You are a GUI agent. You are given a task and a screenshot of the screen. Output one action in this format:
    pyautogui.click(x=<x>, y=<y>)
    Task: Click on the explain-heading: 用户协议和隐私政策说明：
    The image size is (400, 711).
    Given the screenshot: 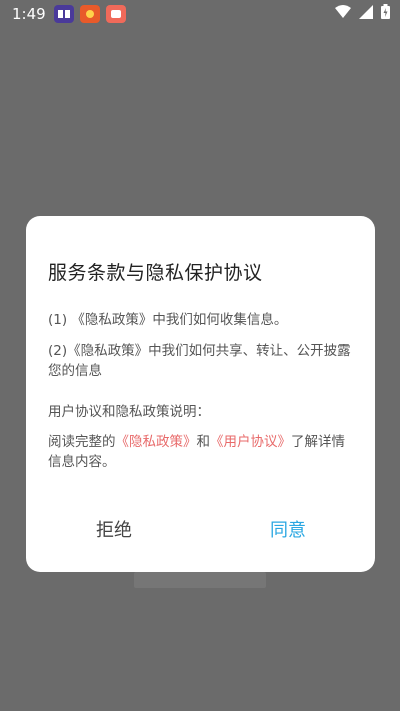 What is the action you would take?
    pyautogui.click(x=129, y=412)
    